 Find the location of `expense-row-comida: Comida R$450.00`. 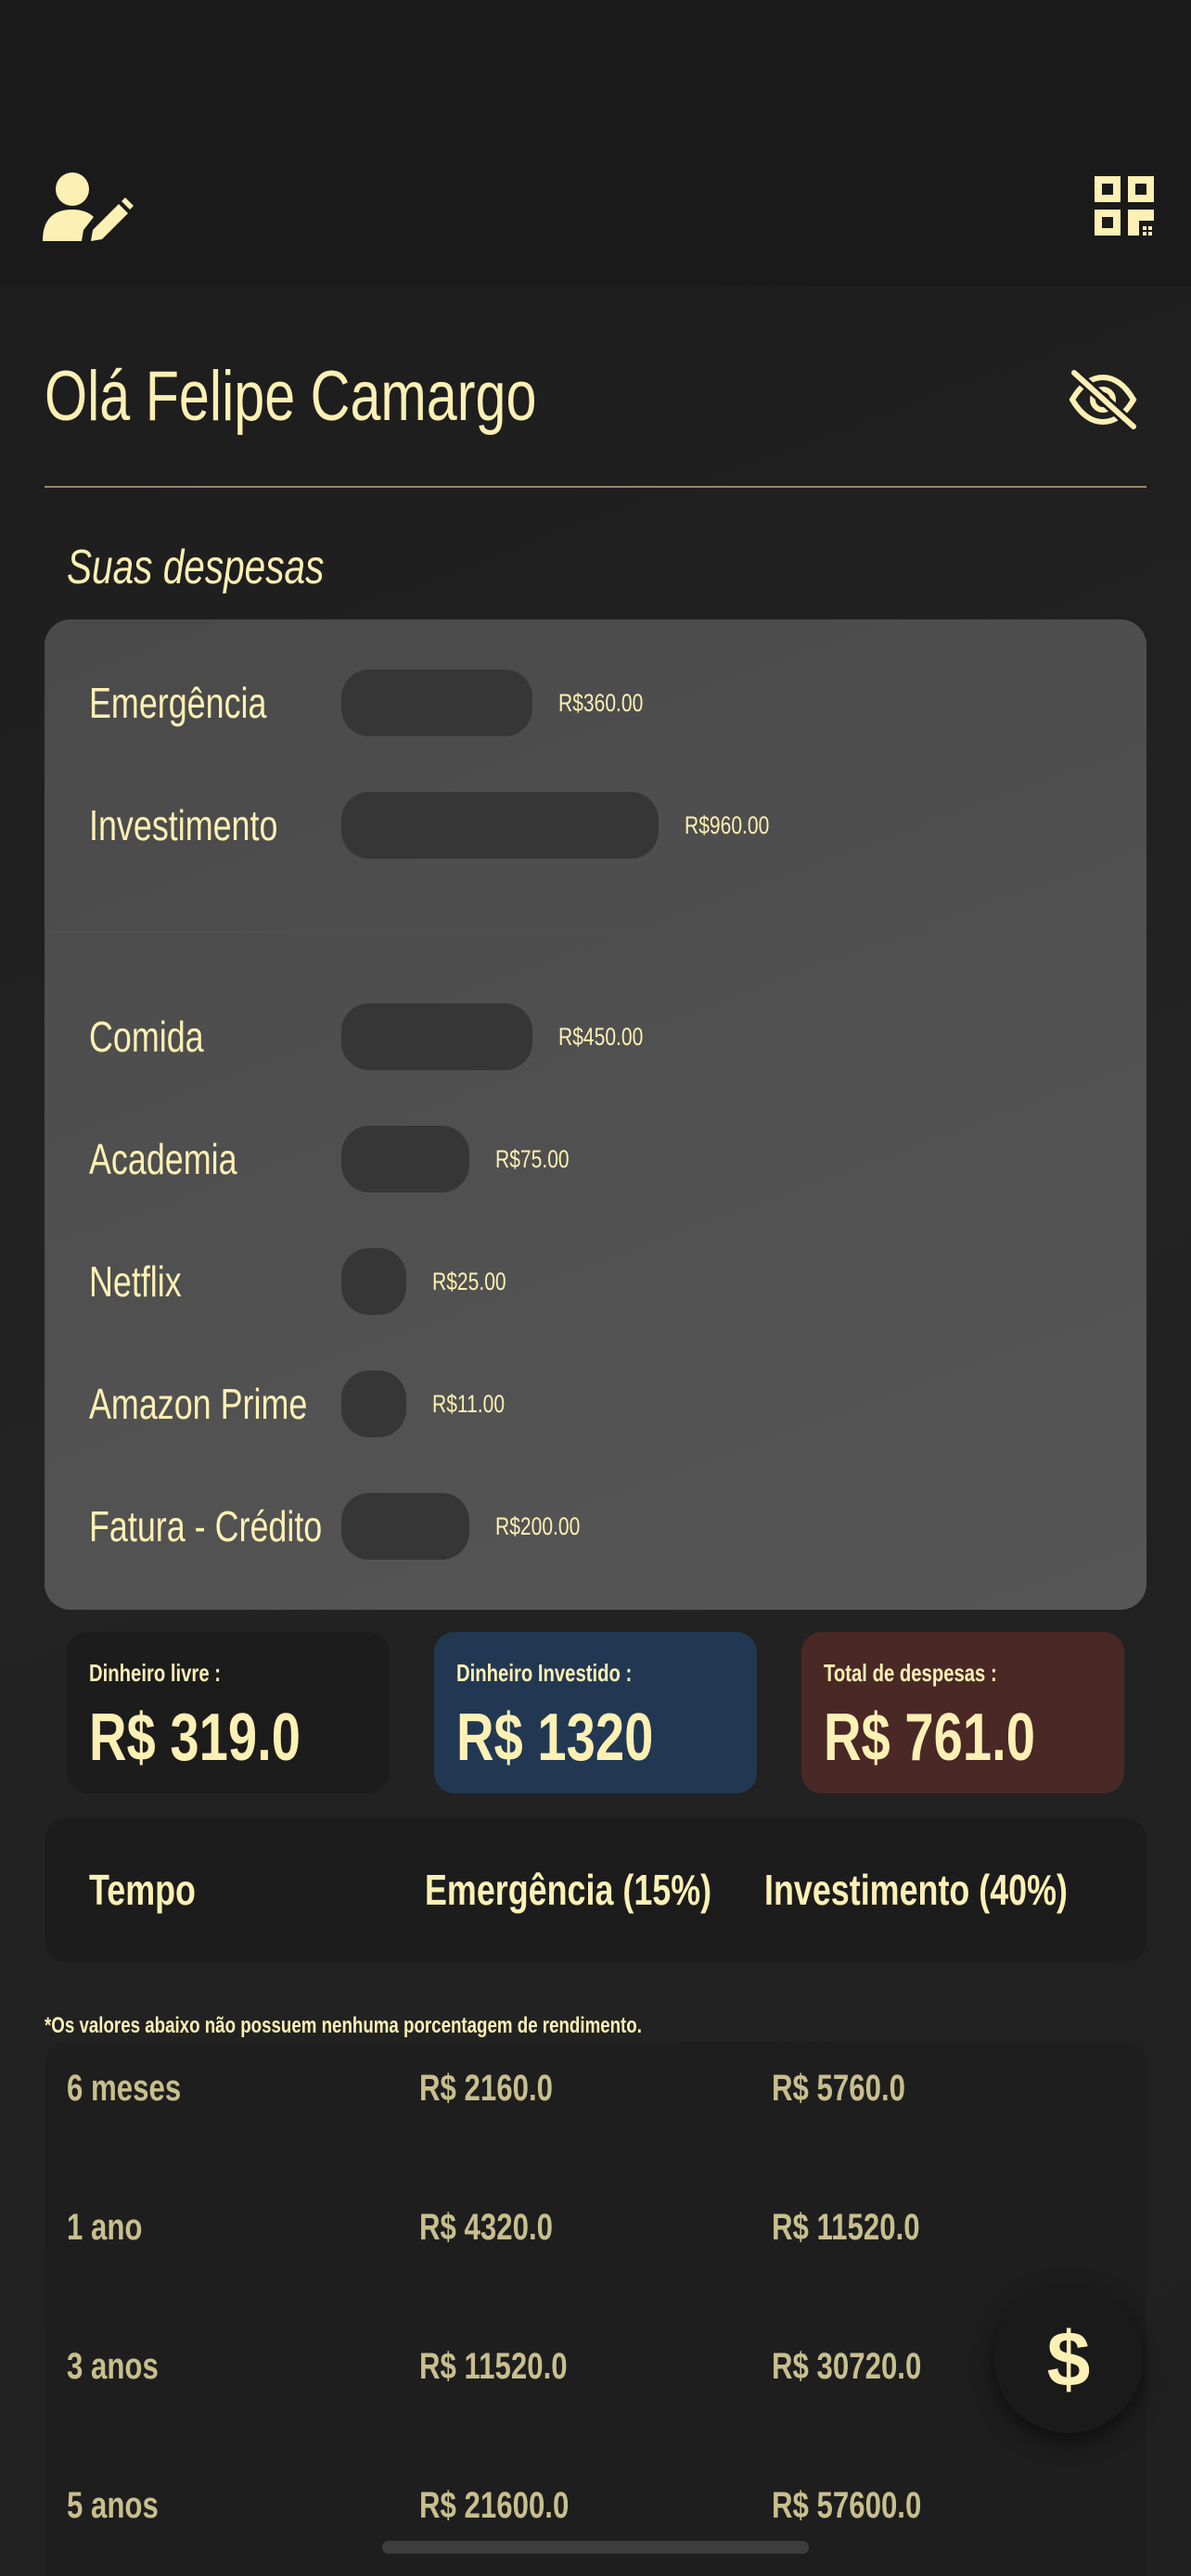

expense-row-comida: Comida R$450.00 is located at coordinates (595, 1036).